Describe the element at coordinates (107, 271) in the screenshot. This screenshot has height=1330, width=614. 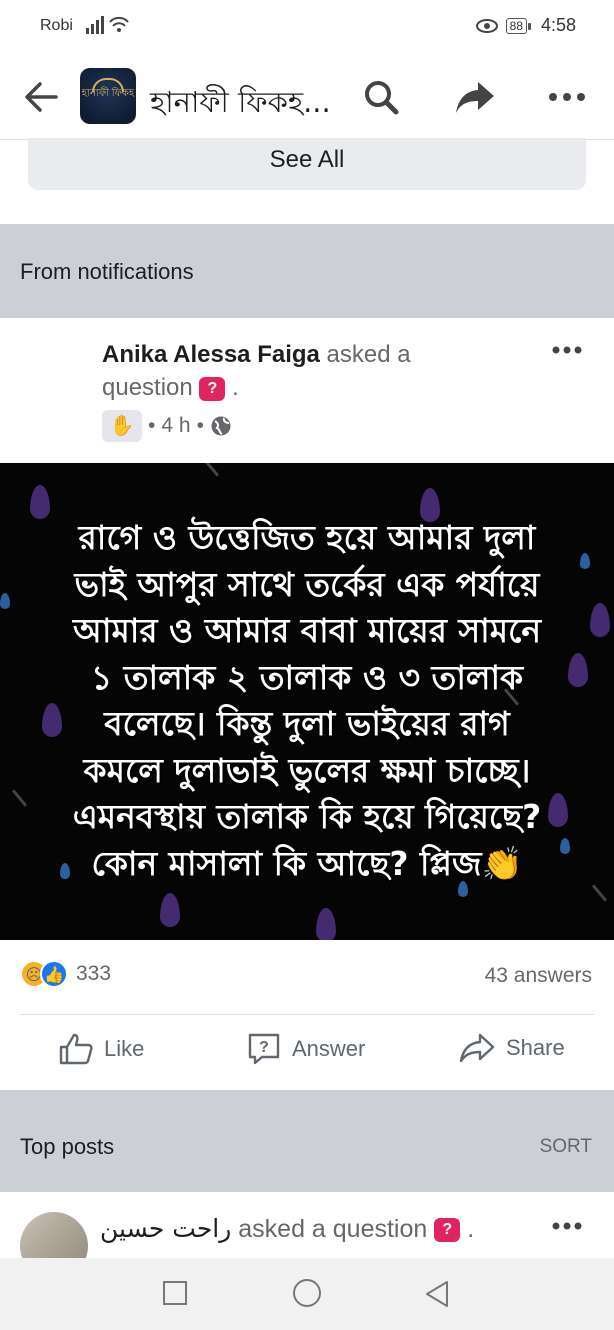
I see `notifications-title: From notifications` at that location.